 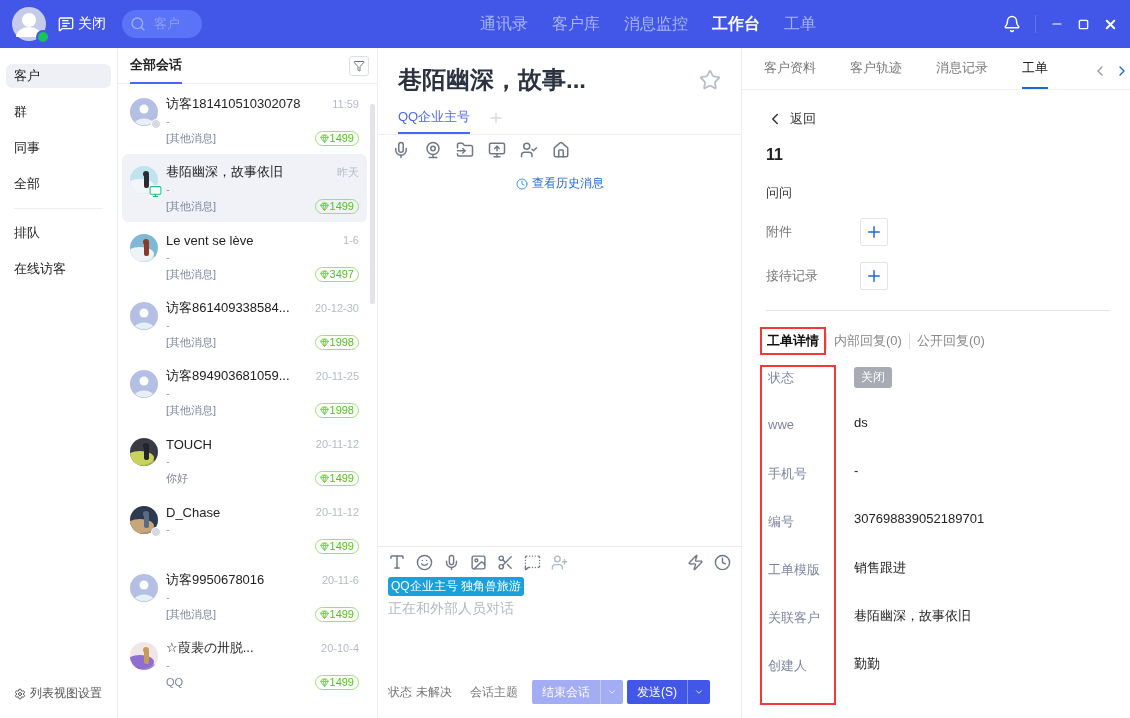 I want to click on detail-tab: 消息记录, so click(x=962, y=74).